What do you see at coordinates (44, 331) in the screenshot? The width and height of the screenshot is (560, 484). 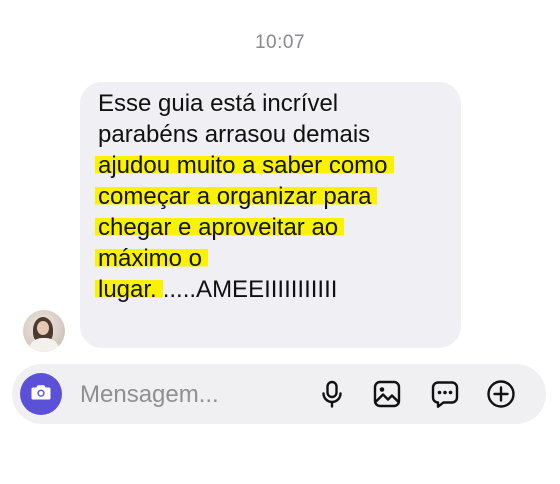 I see `sender-avatar` at bounding box center [44, 331].